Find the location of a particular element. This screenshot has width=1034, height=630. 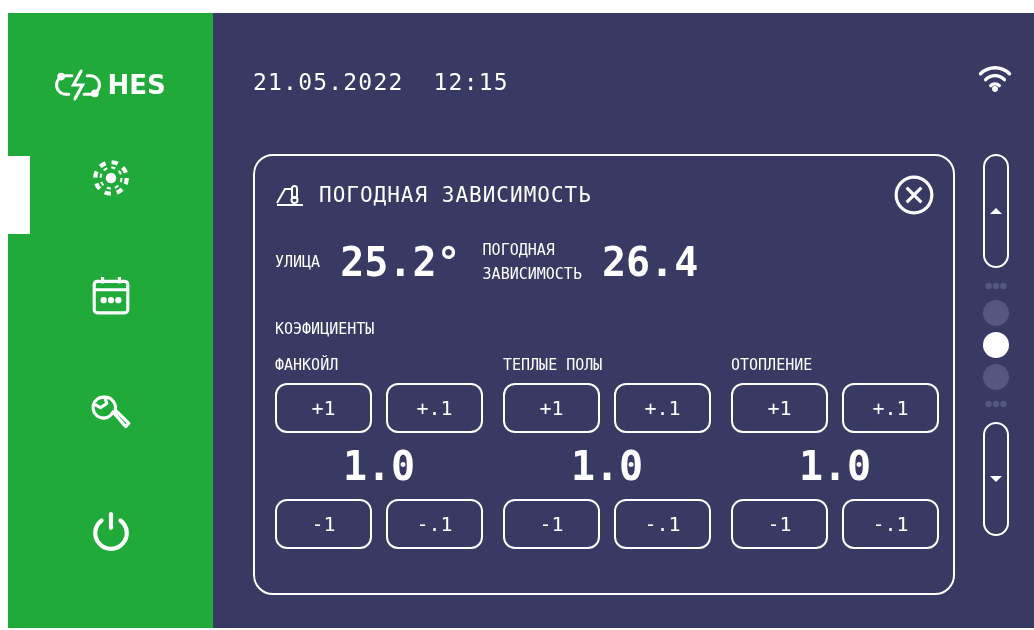

curve-value: 26.4 is located at coordinates (650, 262).